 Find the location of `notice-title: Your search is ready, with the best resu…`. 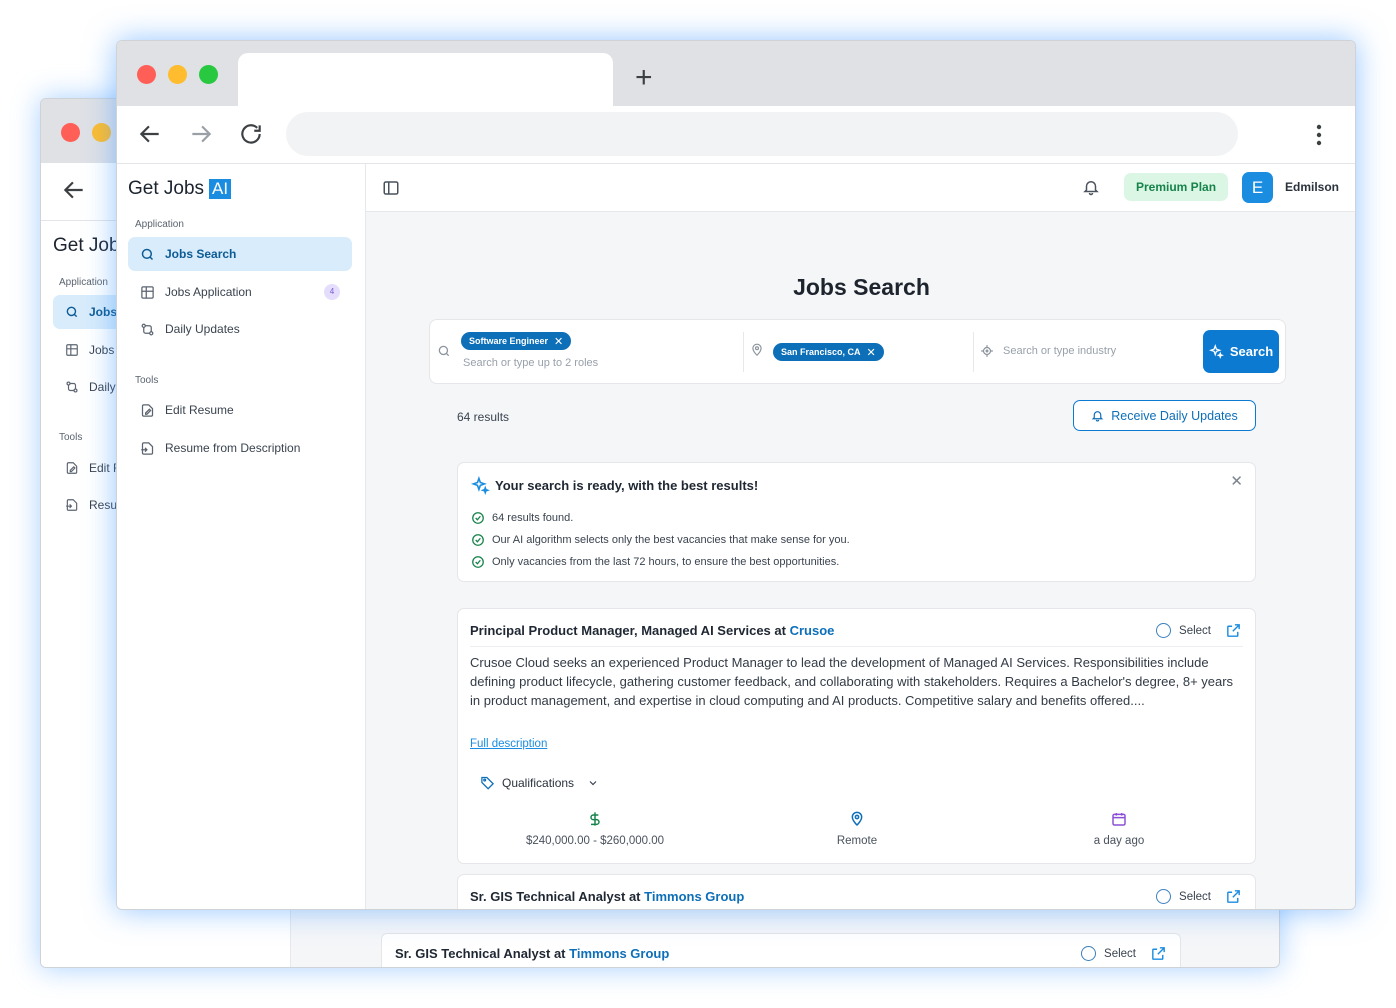

notice-title: Your search is ready, with the best resu… is located at coordinates (627, 485).